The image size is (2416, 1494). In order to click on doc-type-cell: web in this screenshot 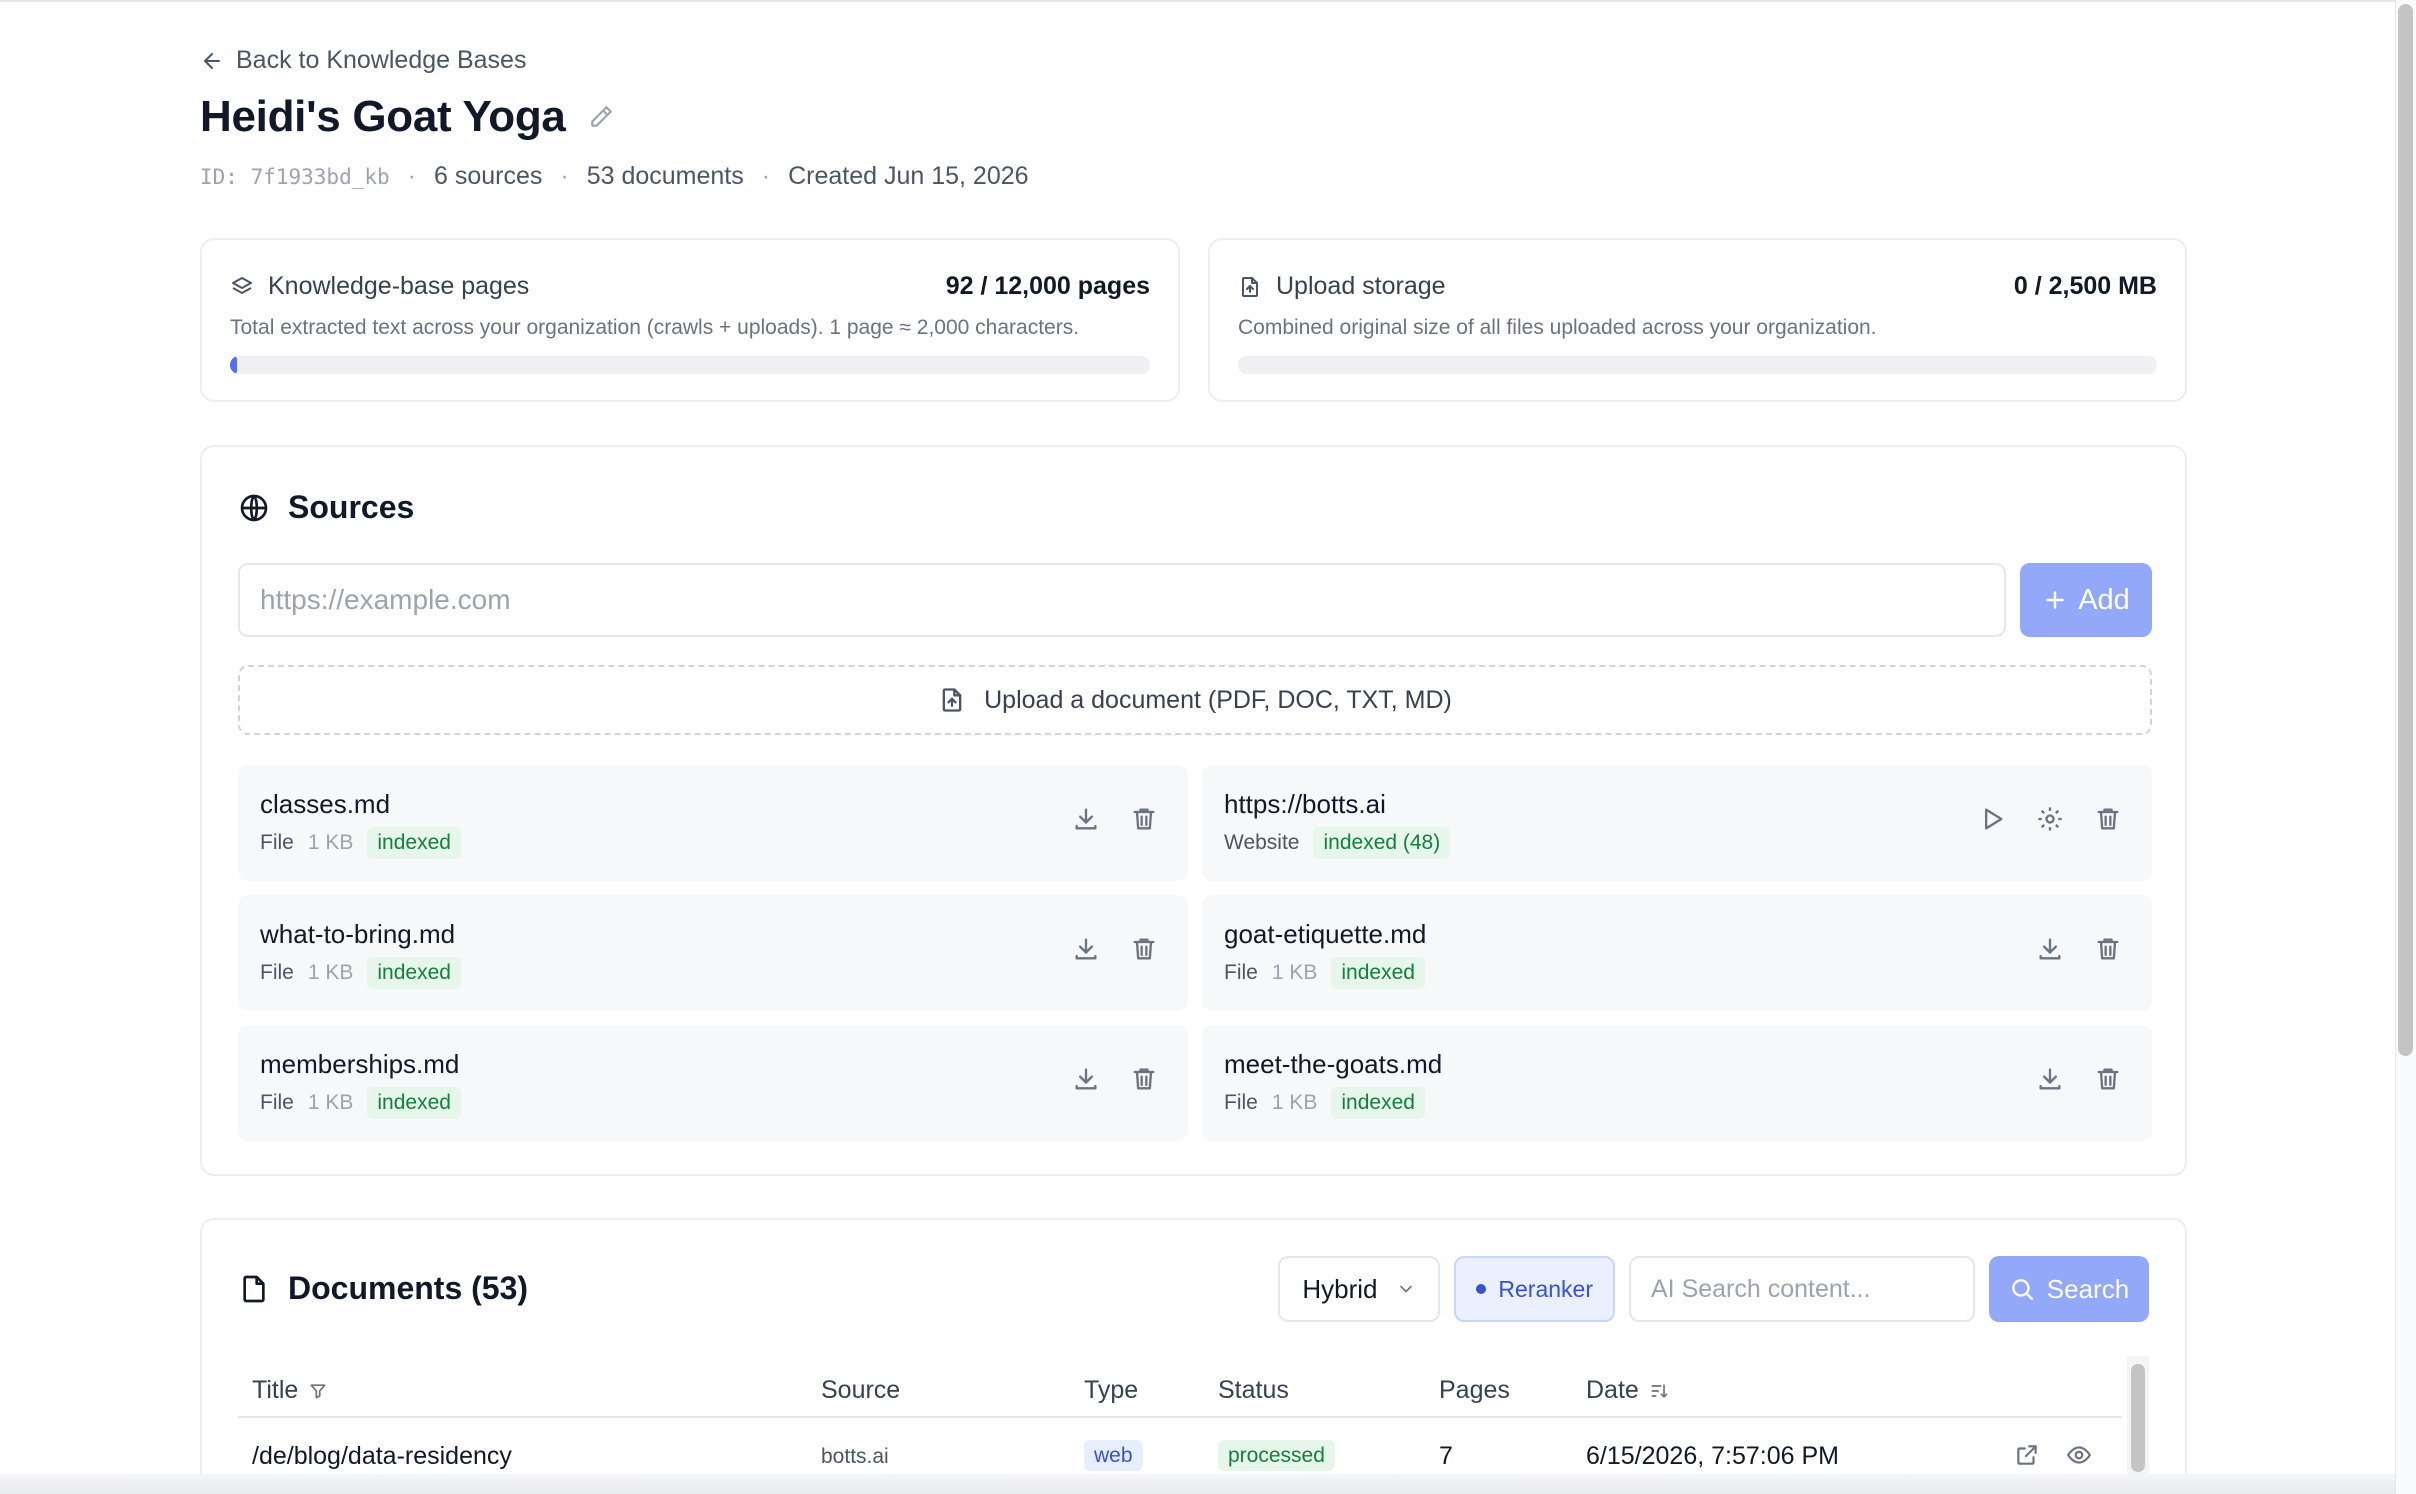, I will do `click(1113, 1455)`.